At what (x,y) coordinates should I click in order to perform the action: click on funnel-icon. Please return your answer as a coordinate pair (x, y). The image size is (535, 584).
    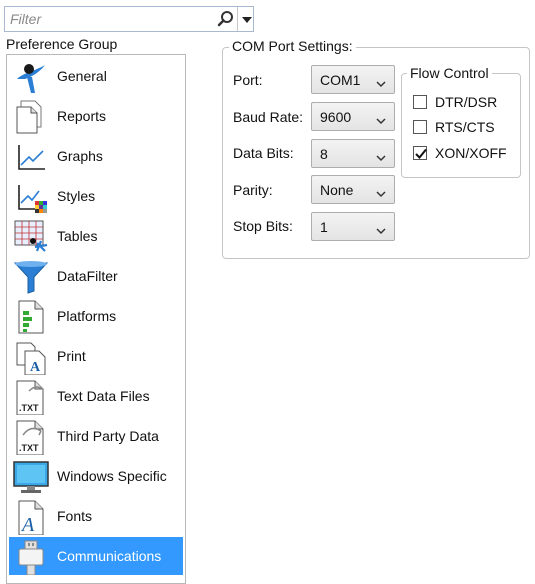
    Looking at the image, I should click on (31, 277).